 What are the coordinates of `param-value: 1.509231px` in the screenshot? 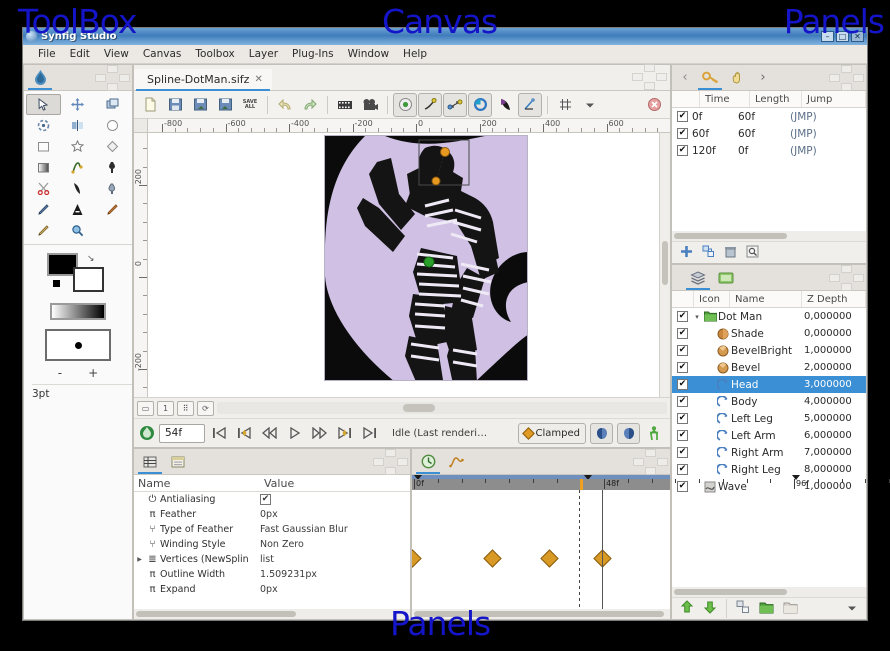 It's located at (335, 574).